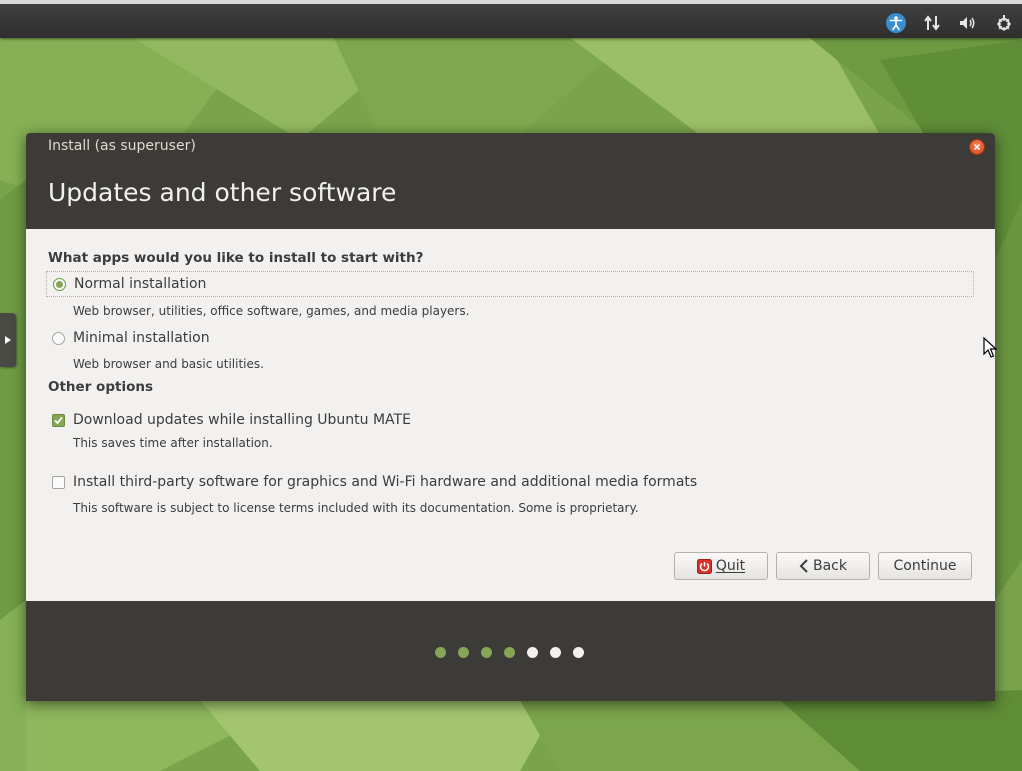 The height and width of the screenshot is (771, 1022). I want to click on quit-button-label: Quit, so click(730, 566).